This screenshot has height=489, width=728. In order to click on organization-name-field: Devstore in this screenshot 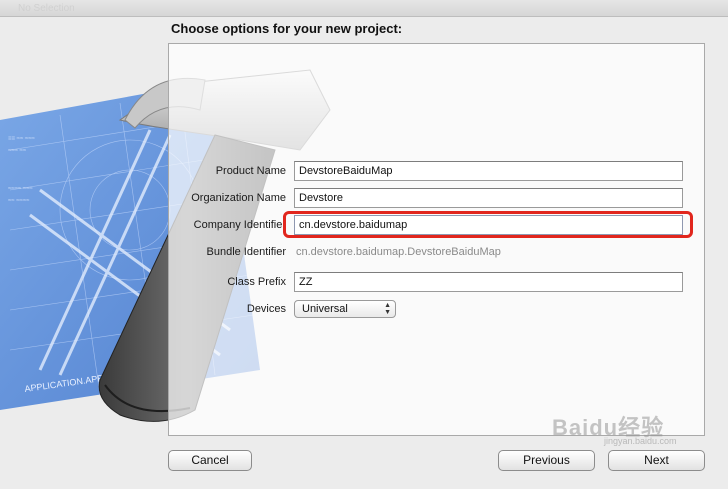, I will do `click(488, 198)`.